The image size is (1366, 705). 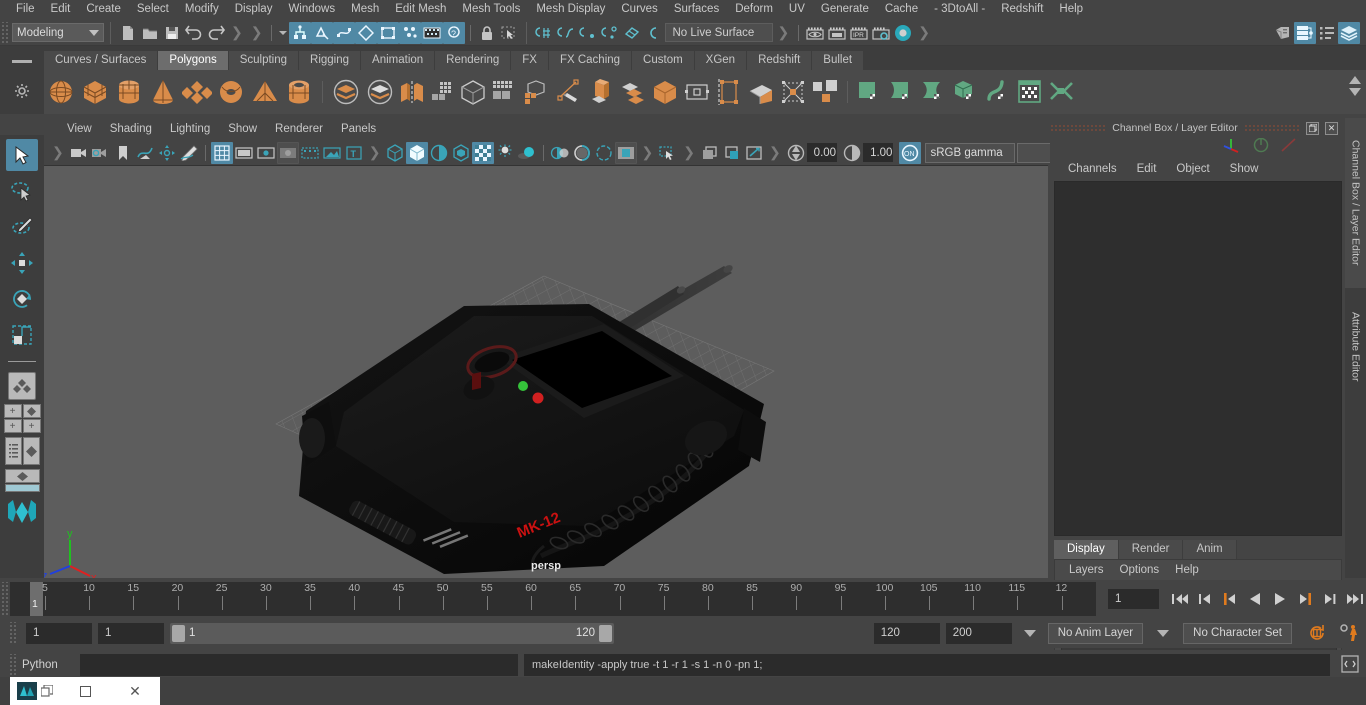 I want to click on animation-preferences-icon, so click(x=1349, y=633).